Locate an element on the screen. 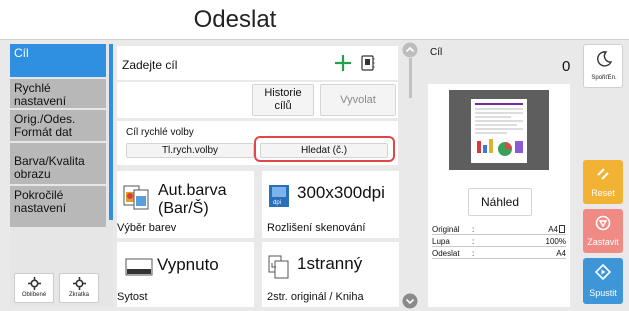 The width and height of the screenshot is (629, 311). sidebar-item-original-format: Orig./Odes. Formát dat is located at coordinates (58, 126).